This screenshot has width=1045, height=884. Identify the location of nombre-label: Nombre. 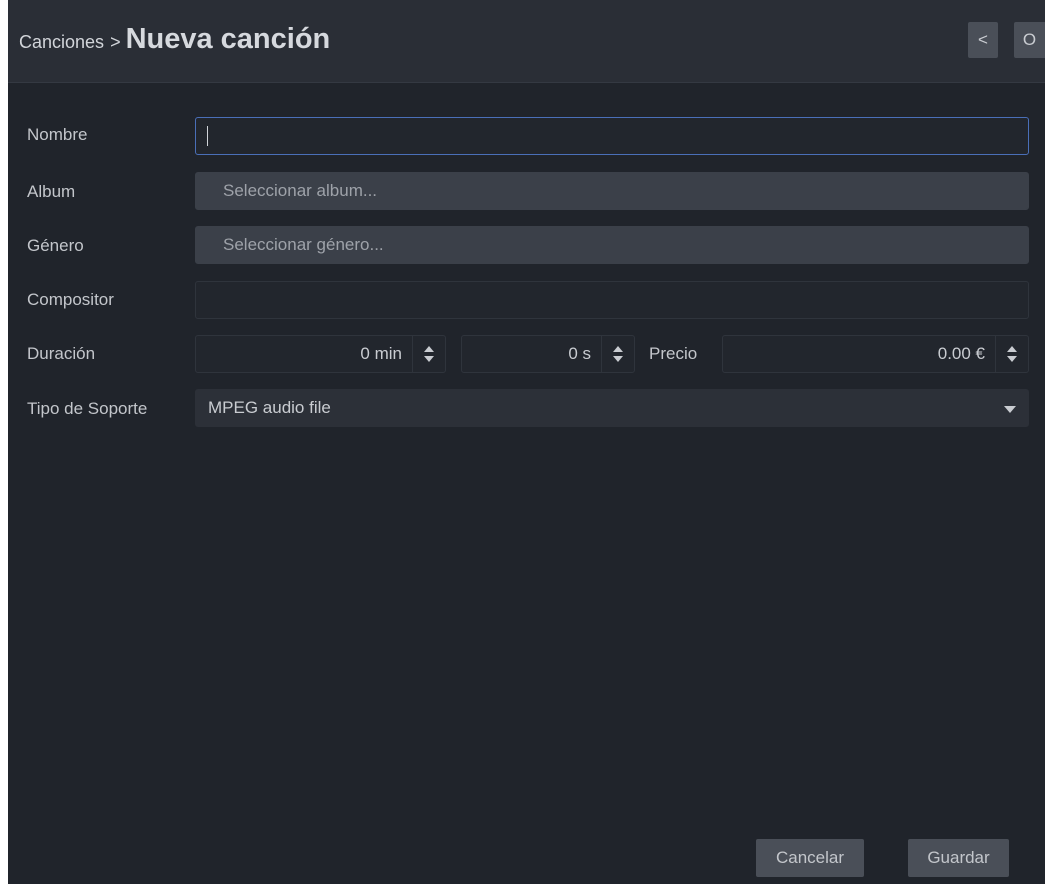
(57, 134).